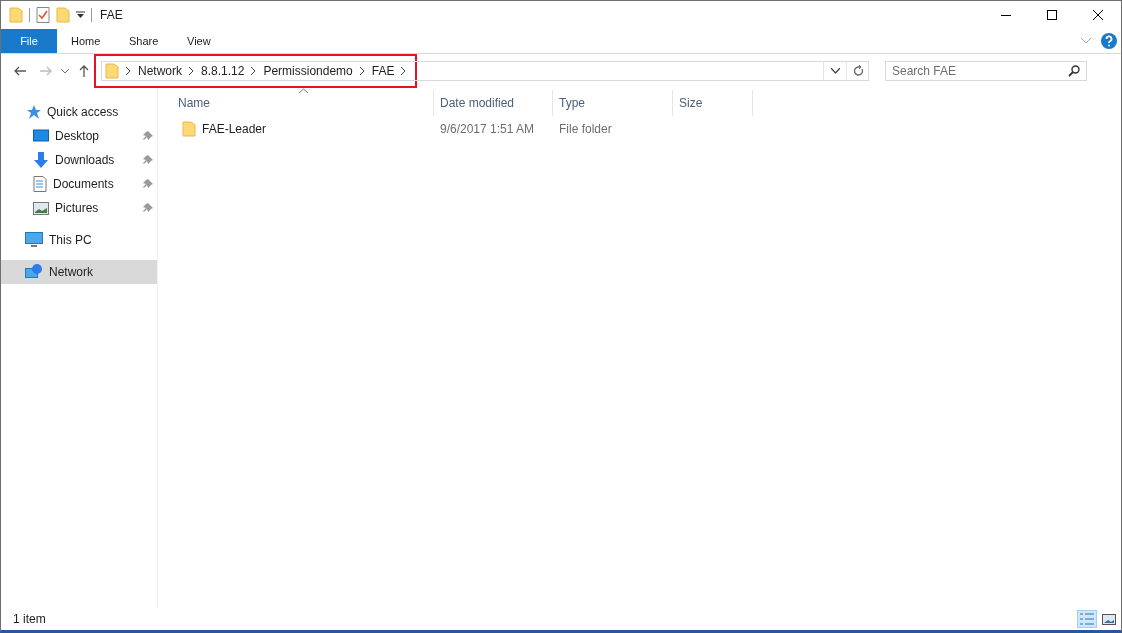 This screenshot has width=1122, height=633. What do you see at coordinates (202, 41) in the screenshot?
I see `ribbon-tab: View` at bounding box center [202, 41].